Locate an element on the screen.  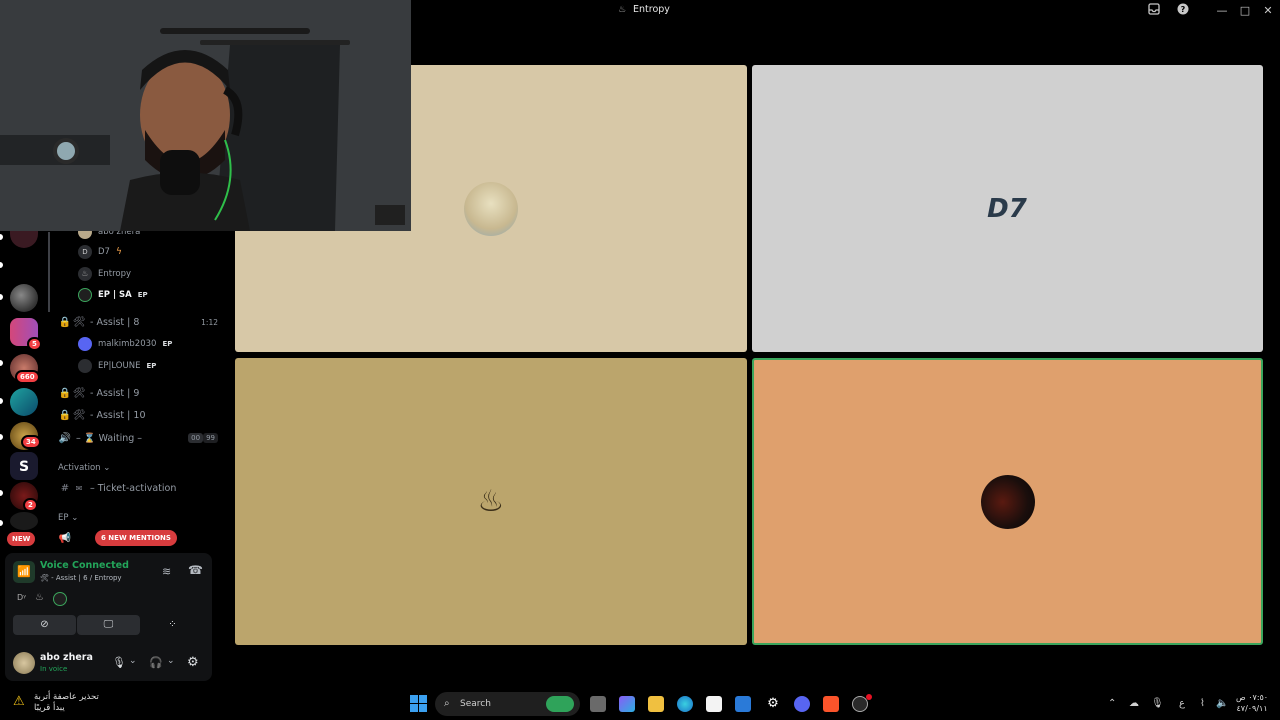
user-name: abo zhera is located at coordinates (66, 657).